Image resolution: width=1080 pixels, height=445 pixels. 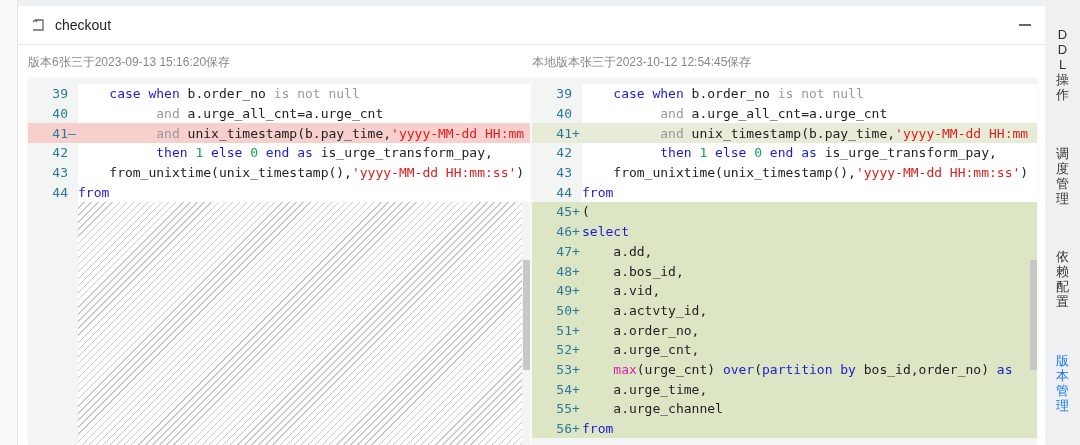 I want to click on file-title: checkout, so click(x=83, y=25).